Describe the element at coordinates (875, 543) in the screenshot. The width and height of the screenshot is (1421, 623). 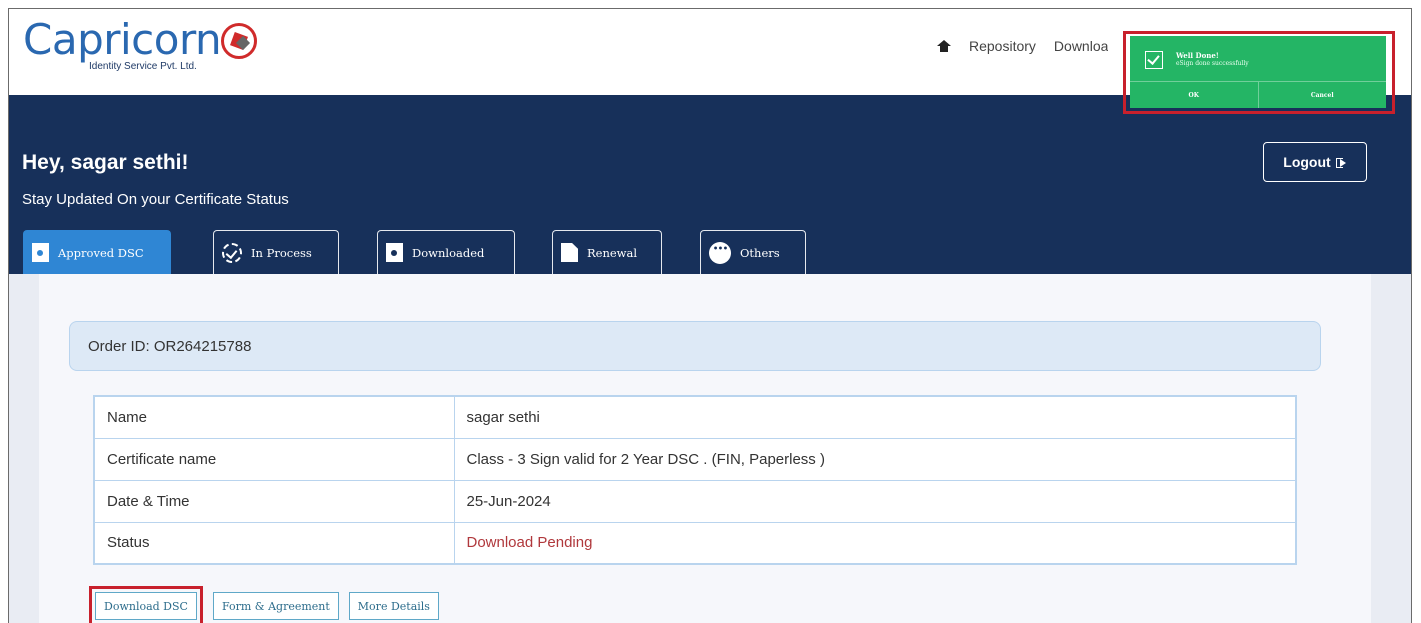
I see `status-value: Download Pending` at that location.